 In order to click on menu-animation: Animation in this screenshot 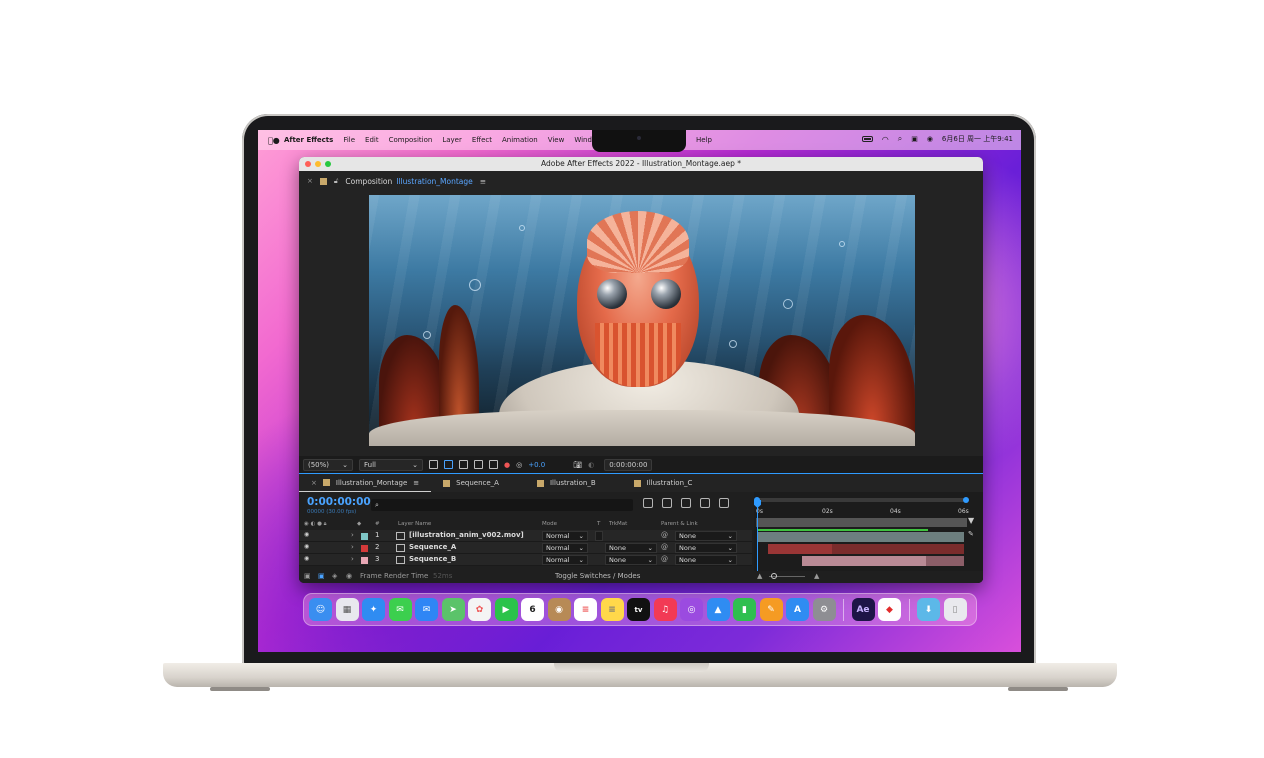, I will do `click(520, 140)`.